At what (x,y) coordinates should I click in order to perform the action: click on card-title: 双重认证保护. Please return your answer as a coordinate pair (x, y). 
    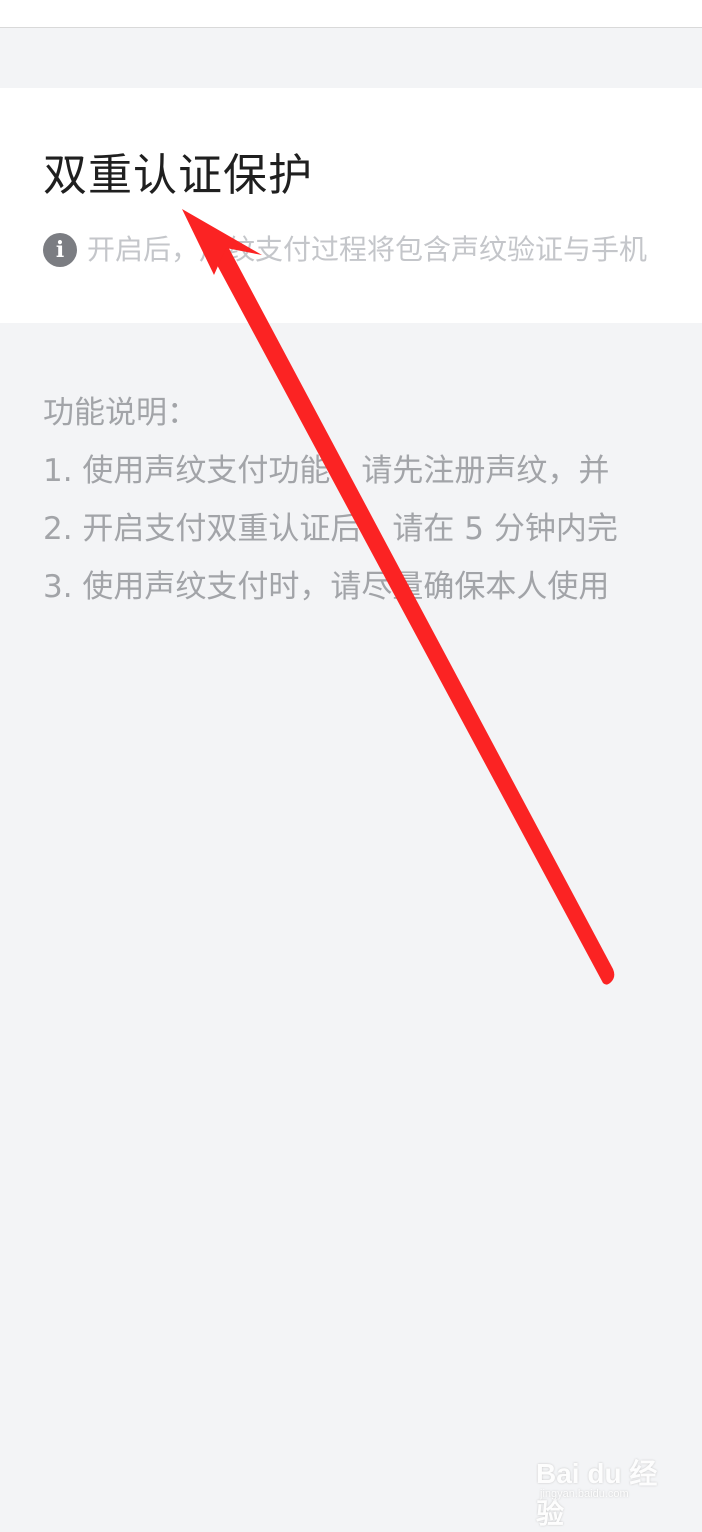
    Looking at the image, I should click on (178, 175).